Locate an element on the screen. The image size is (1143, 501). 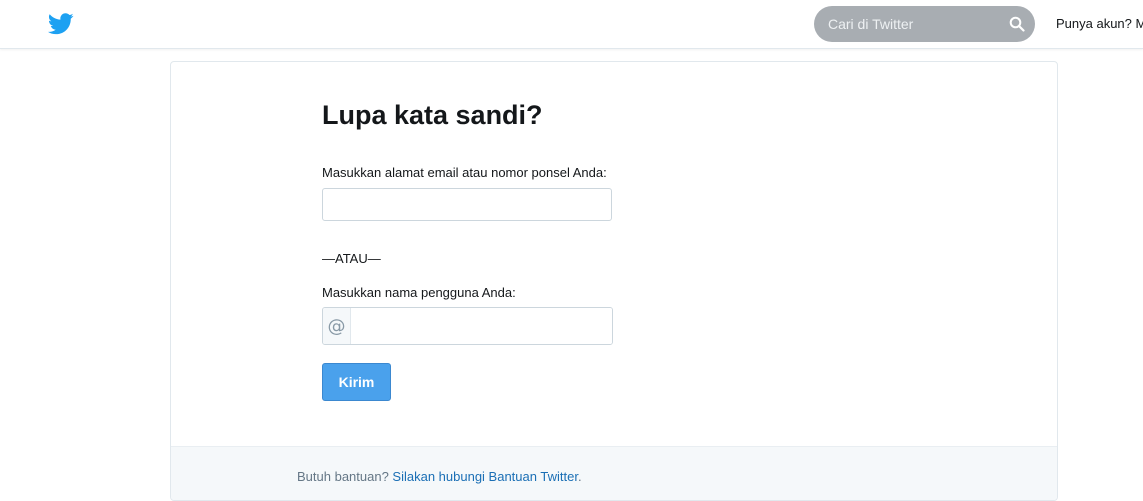
help-suffix: . is located at coordinates (579, 476).